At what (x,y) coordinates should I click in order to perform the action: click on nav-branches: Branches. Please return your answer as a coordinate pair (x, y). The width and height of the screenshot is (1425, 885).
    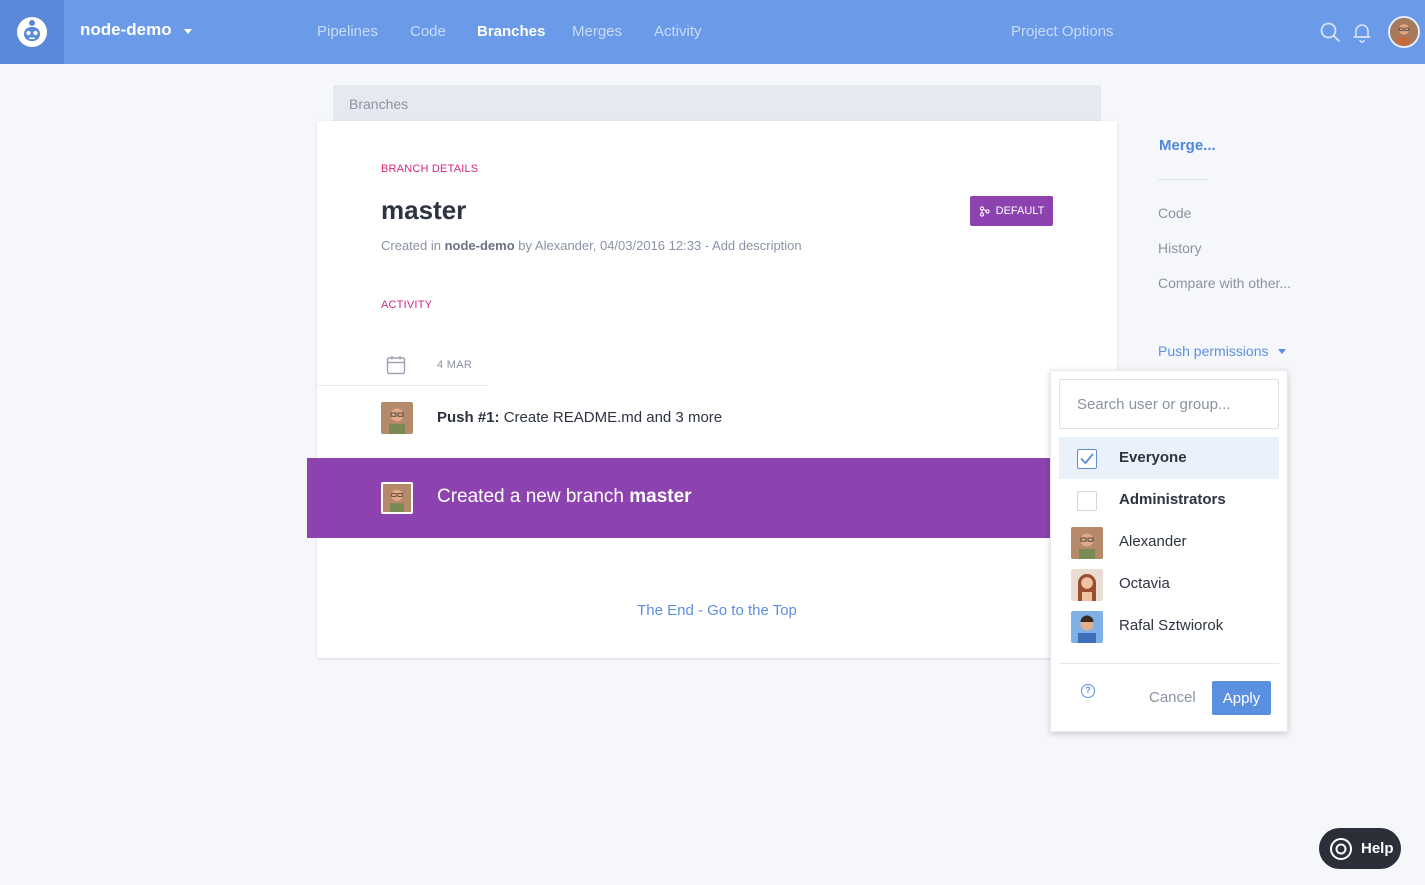
    Looking at the image, I should click on (511, 31).